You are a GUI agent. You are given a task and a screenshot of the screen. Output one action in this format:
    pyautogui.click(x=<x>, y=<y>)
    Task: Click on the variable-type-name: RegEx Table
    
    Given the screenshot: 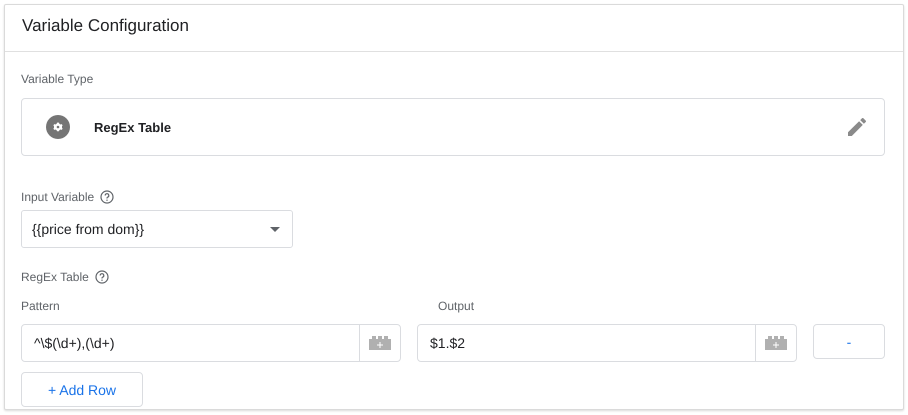 What is the action you would take?
    pyautogui.click(x=133, y=127)
    